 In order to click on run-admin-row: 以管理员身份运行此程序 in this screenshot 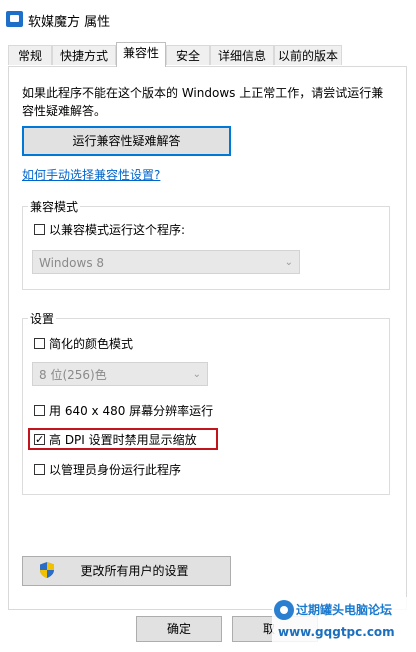, I will do `click(134, 470)`.